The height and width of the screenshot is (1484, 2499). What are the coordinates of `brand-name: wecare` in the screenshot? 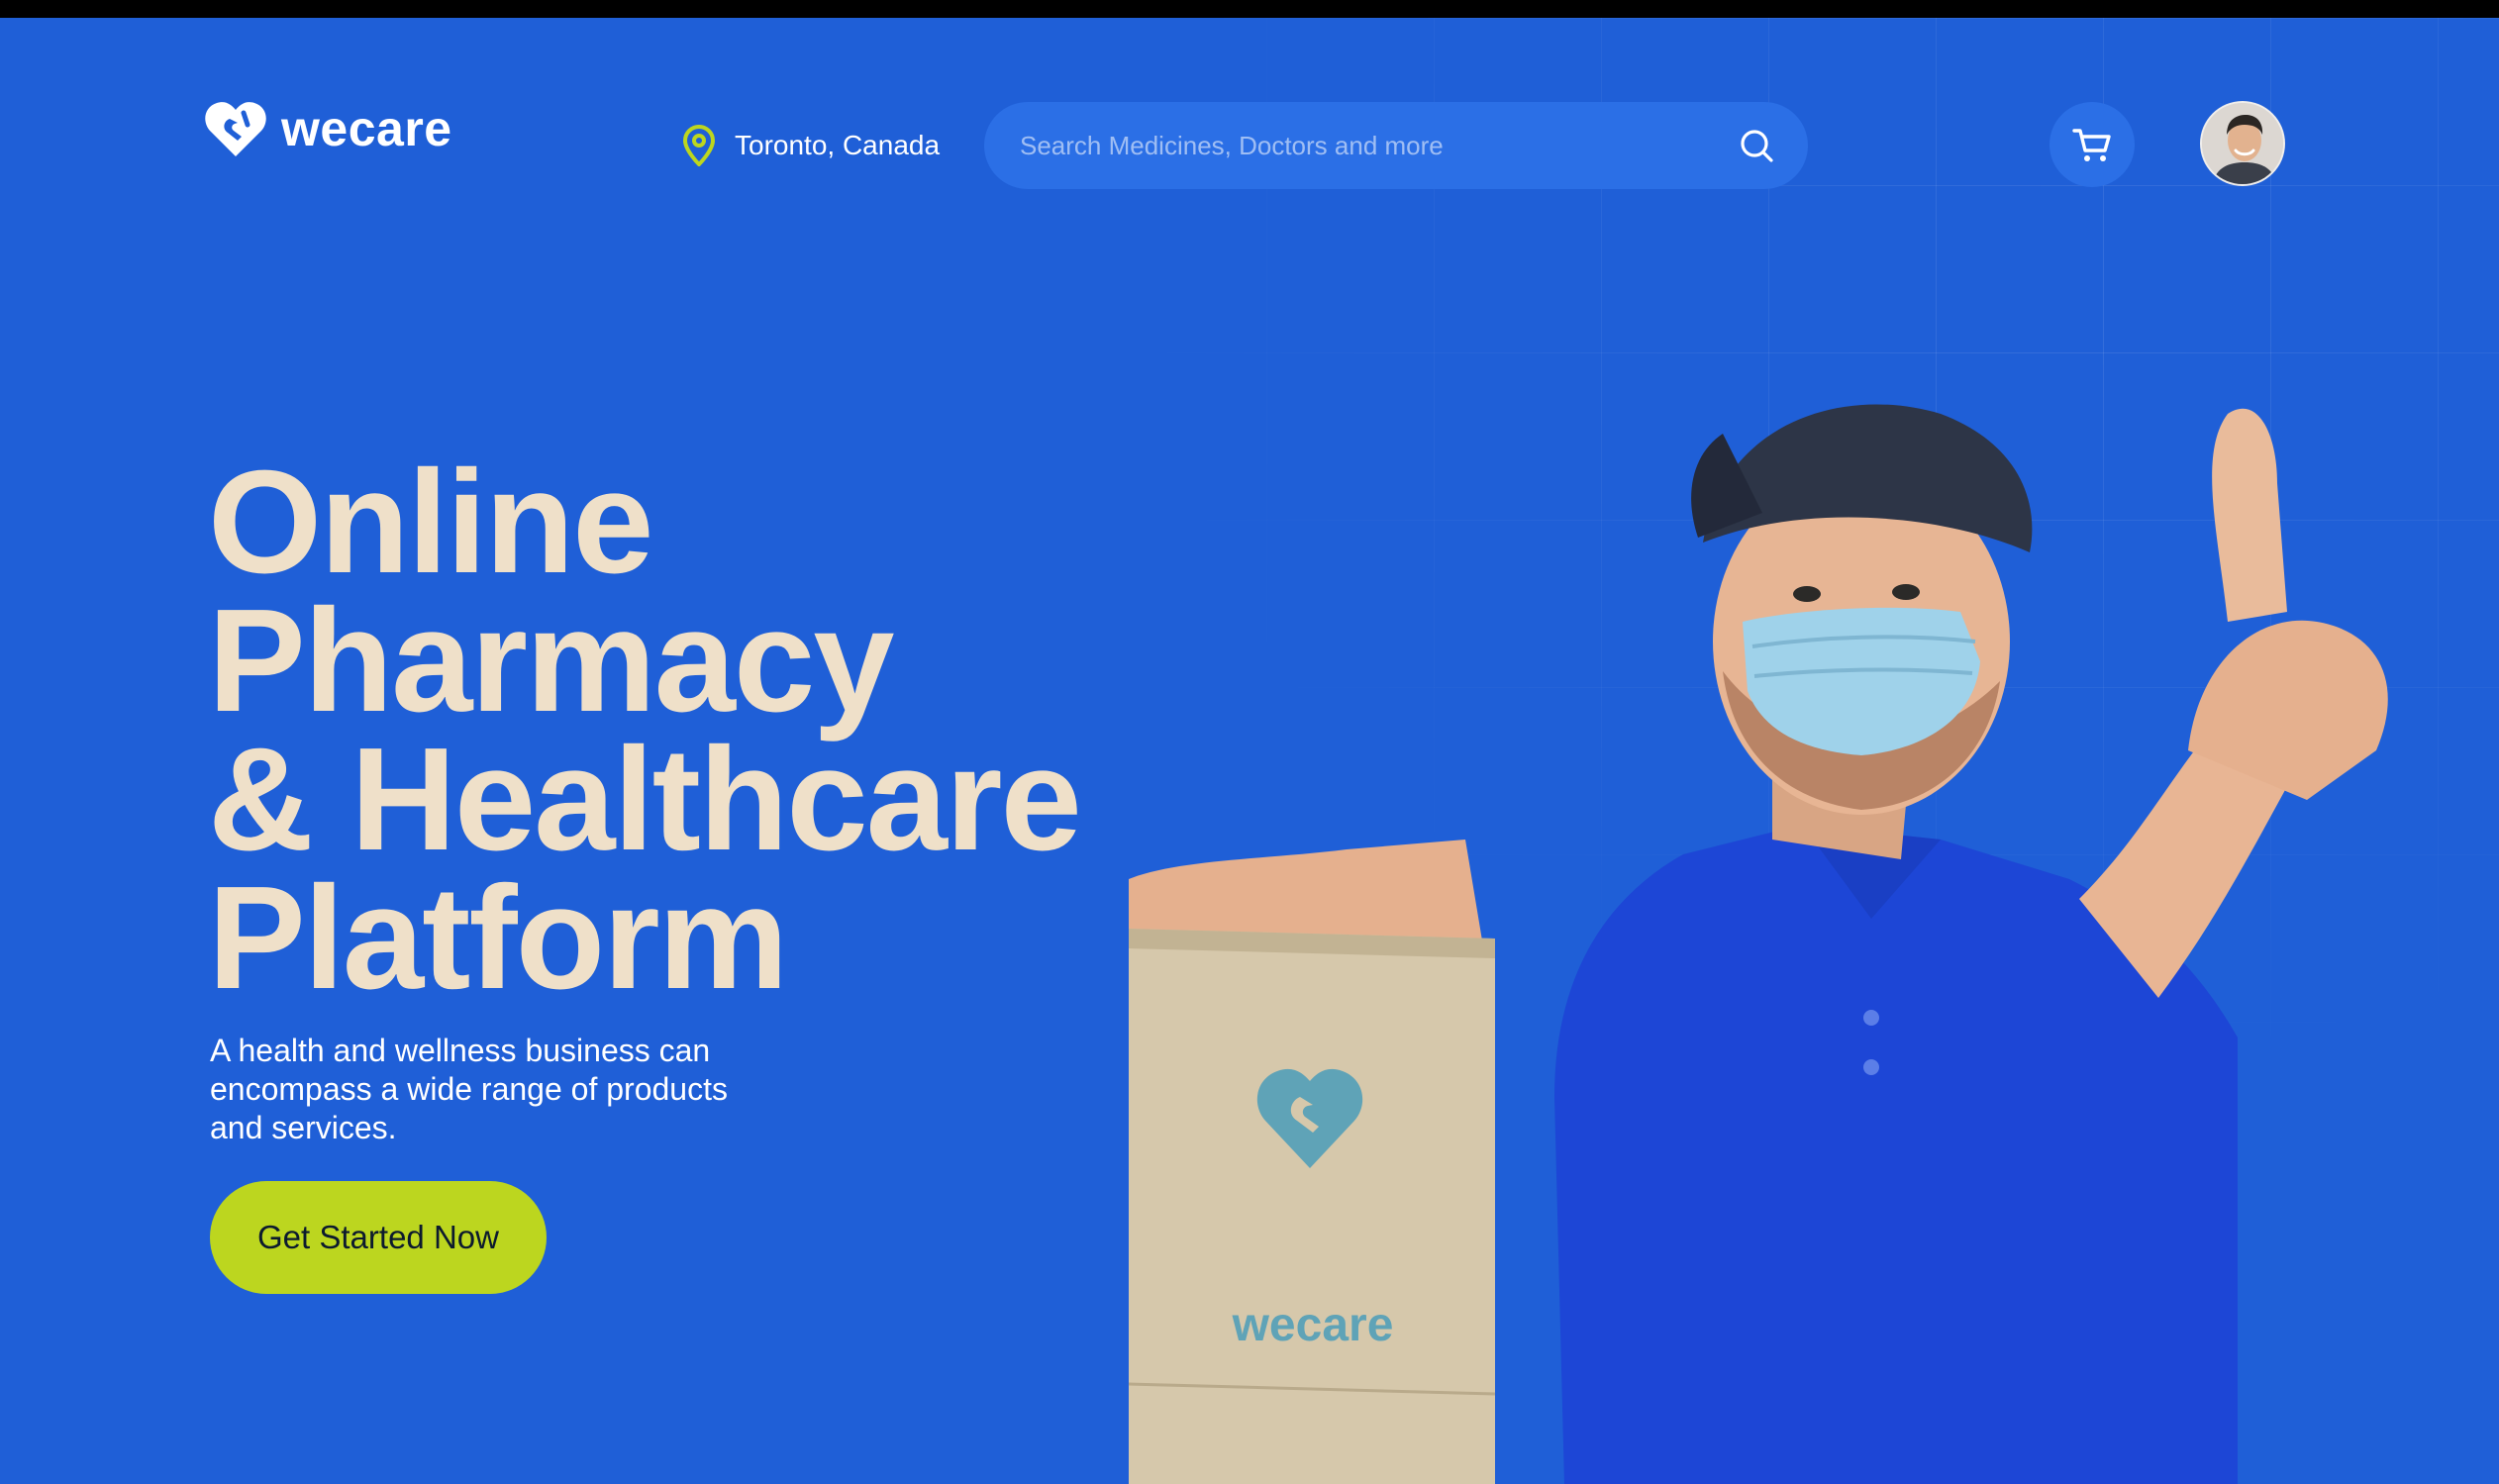 It's located at (366, 128).